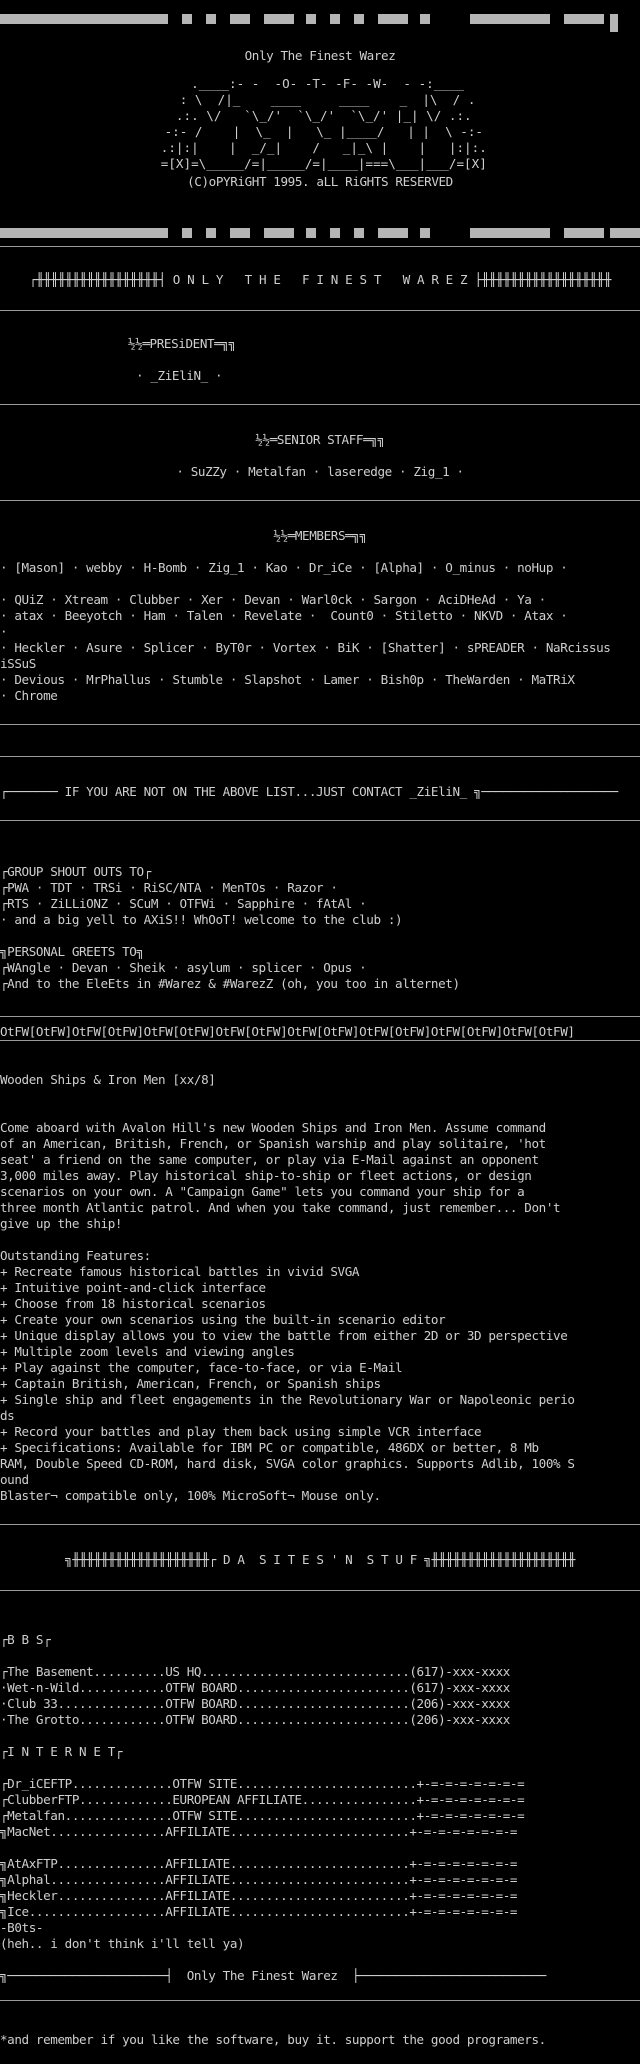 Image resolution: width=640 pixels, height=2064 pixels. What do you see at coordinates (320, 181) in the screenshot?
I see `copyright: (C)oPYRiGHT 1995. aLL RiGHTS RESERVED` at bounding box center [320, 181].